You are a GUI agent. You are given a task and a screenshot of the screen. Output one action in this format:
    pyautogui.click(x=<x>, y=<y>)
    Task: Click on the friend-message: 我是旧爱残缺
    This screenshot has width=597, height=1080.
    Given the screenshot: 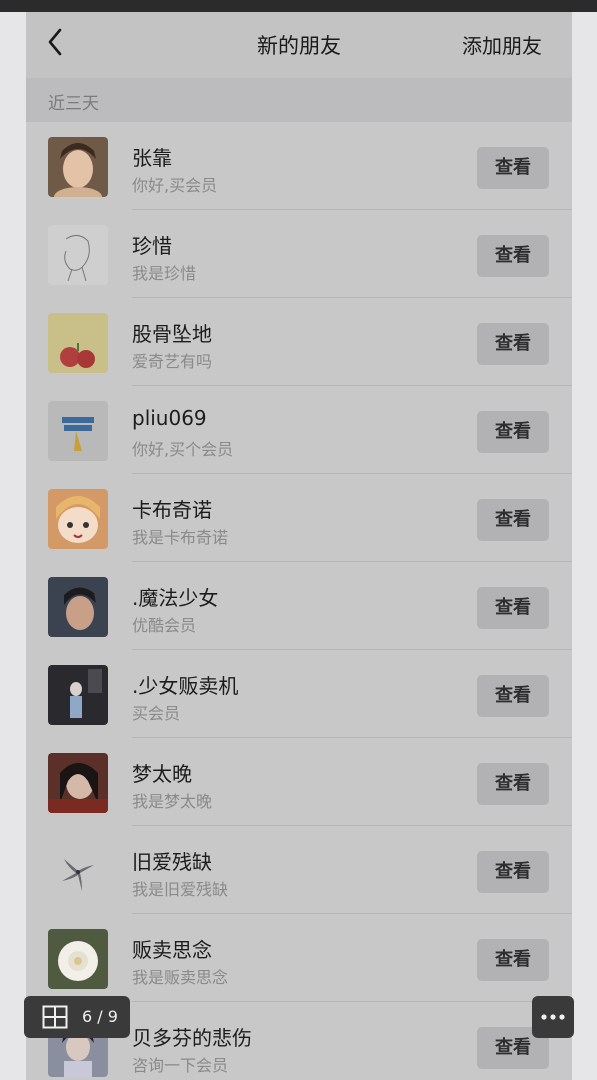 What is the action you would take?
    pyautogui.click(x=180, y=889)
    